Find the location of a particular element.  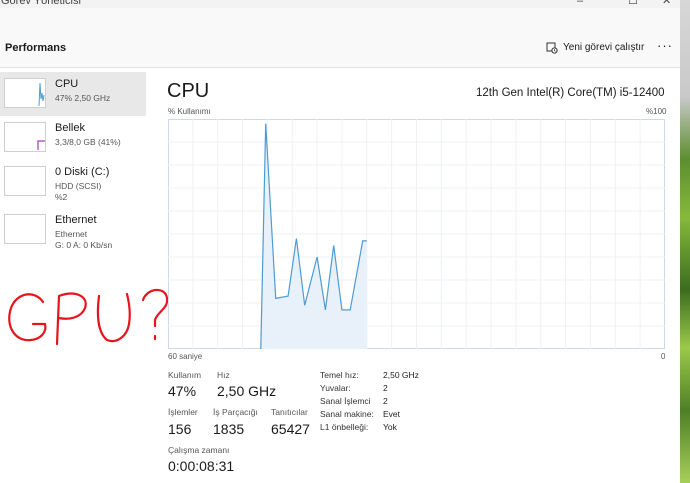

sidebar-item-disk: 0 Diski (C:) HDD (SCSI) %2 is located at coordinates (73, 182).